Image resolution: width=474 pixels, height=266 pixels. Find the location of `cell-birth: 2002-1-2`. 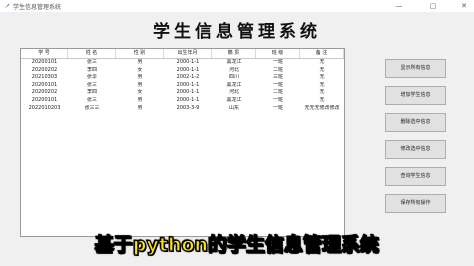

cell-birth: 2002-1-2 is located at coordinates (188, 77).